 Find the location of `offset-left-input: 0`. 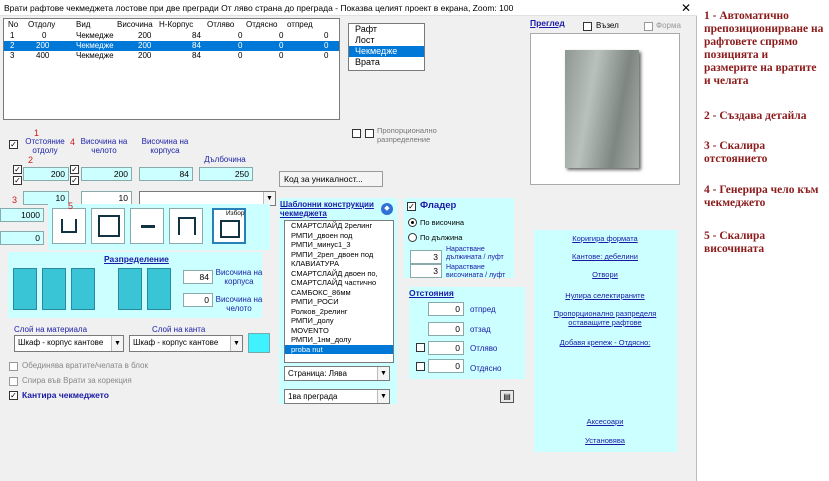

offset-left-input: 0 is located at coordinates (446, 348).